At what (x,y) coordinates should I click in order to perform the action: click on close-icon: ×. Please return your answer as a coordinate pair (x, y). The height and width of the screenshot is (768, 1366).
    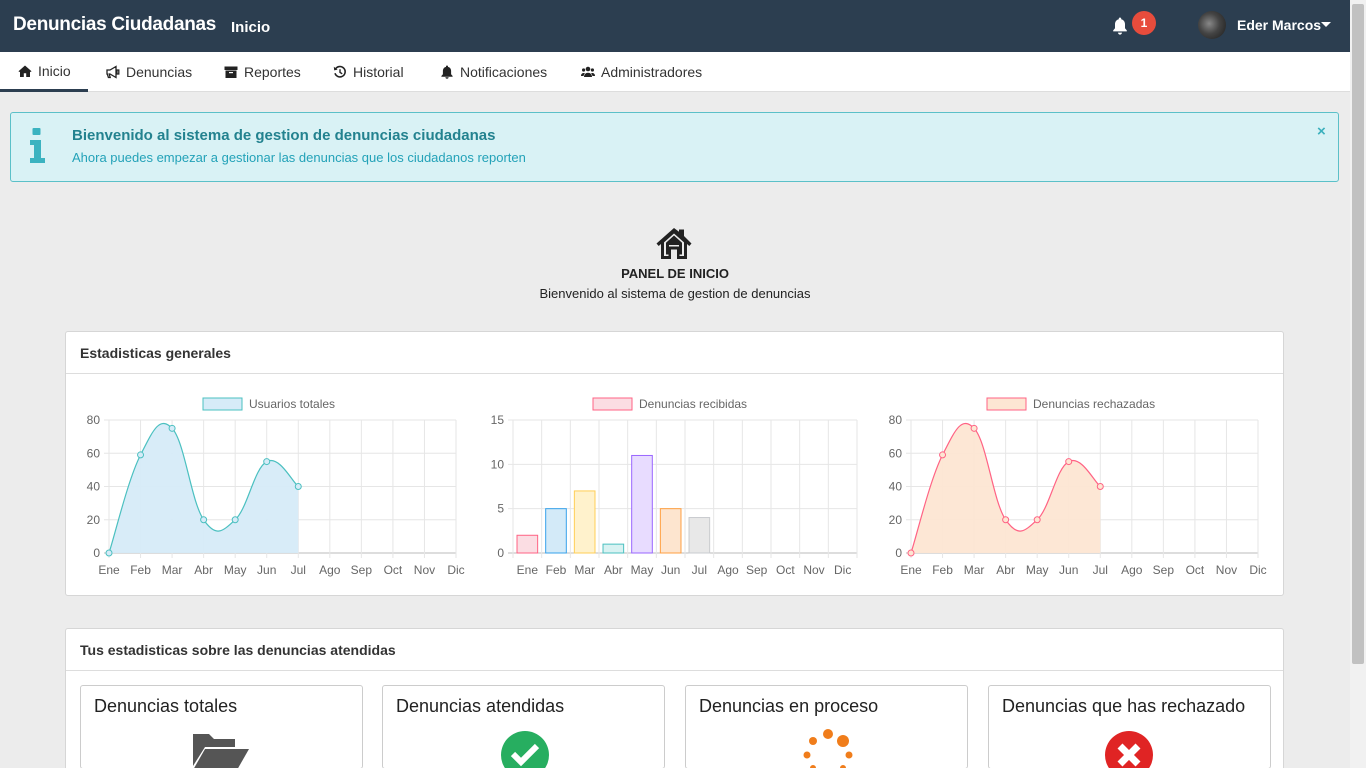
    Looking at the image, I should click on (1321, 131).